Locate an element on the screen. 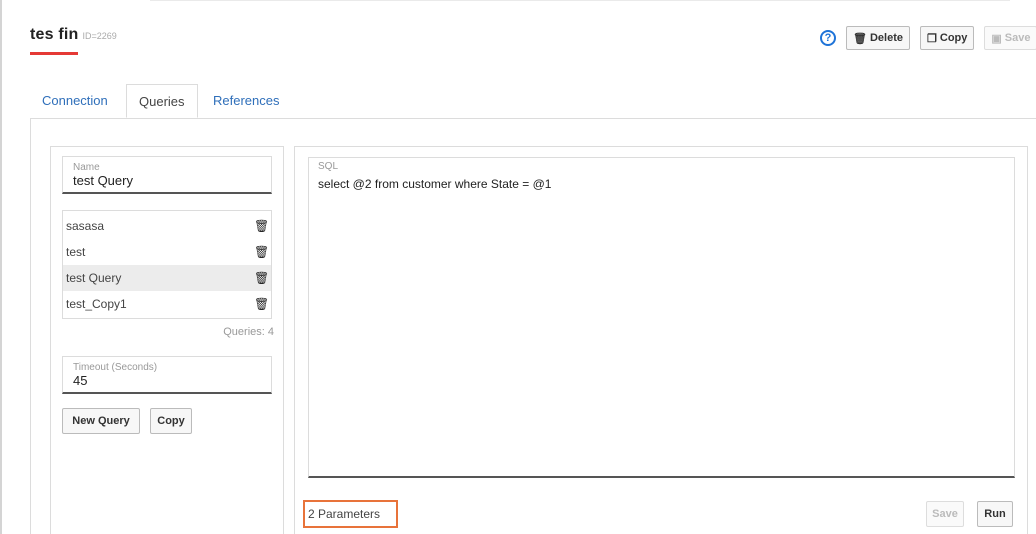 Image resolution: width=1036 pixels, height=534 pixels. copy-button-label: Copy is located at coordinates (953, 38).